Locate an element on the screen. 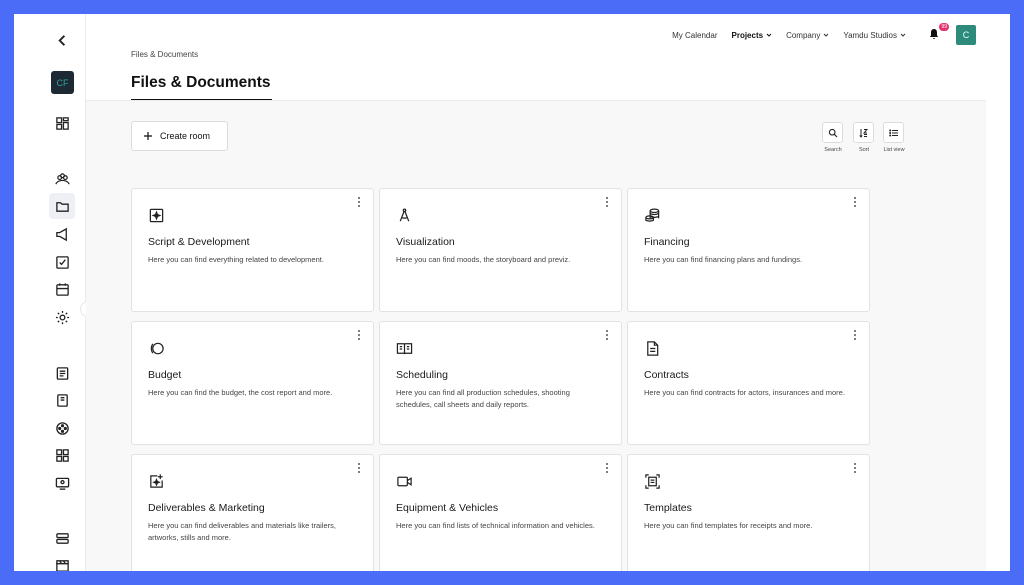  grid-icon is located at coordinates (62, 455).